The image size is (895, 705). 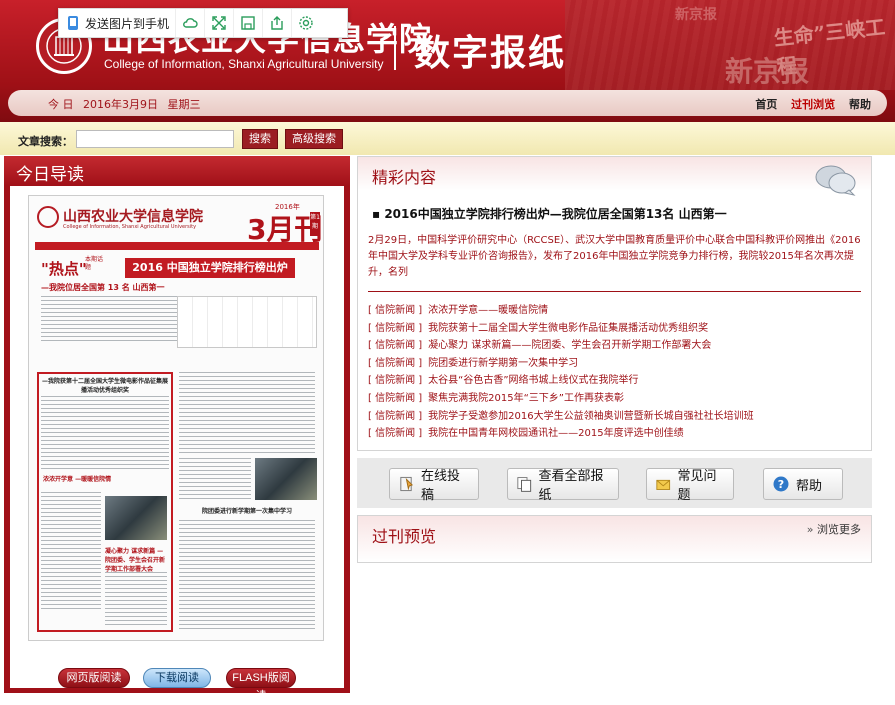 I want to click on past-issues-header: 过刊预览 浏览更多, so click(x=614, y=539).